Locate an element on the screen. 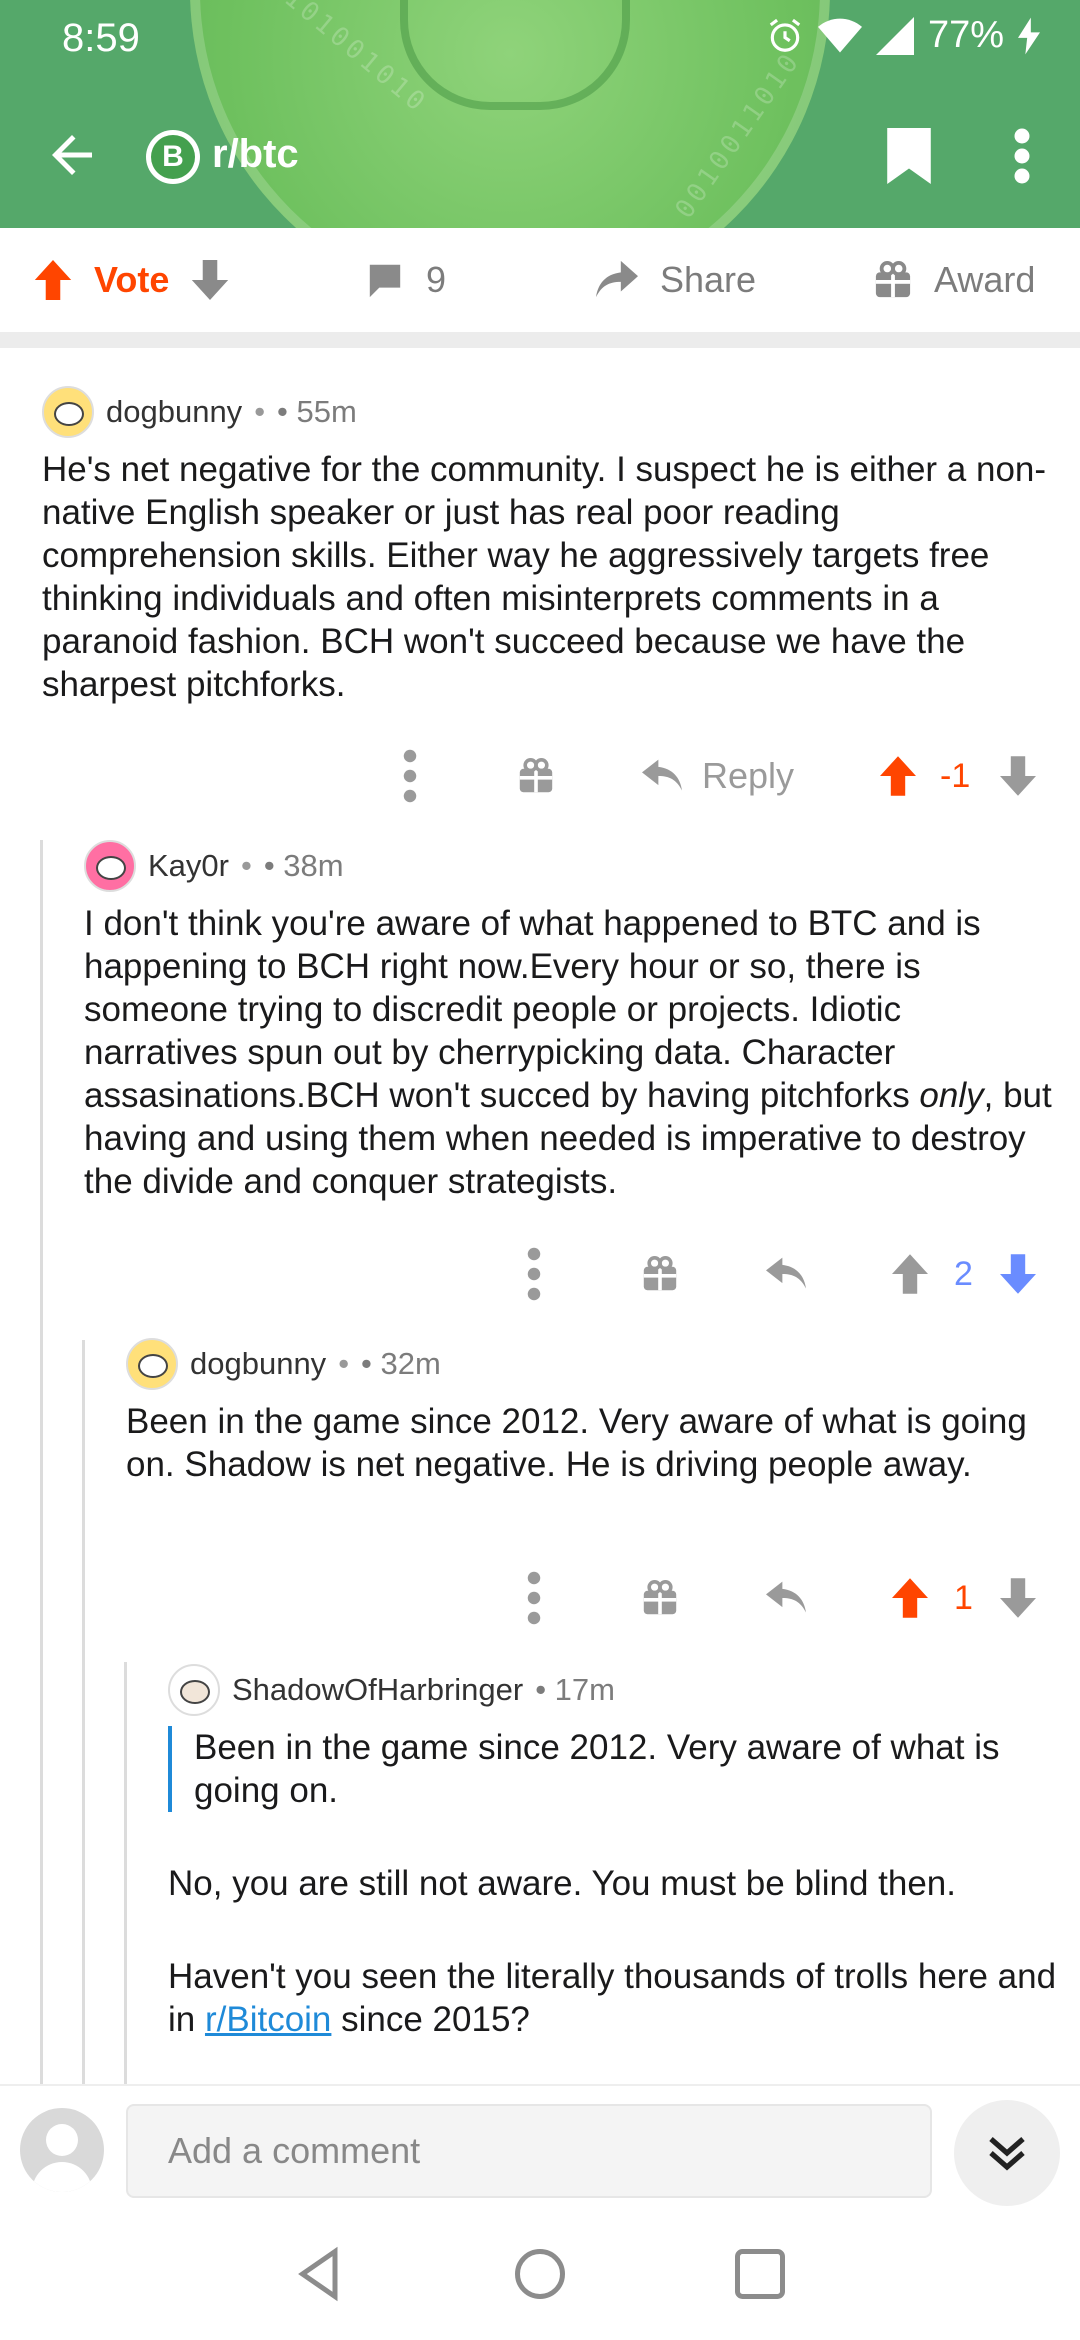 Image resolution: width=1080 pixels, height=2340 pixels. share-label: Share is located at coordinates (708, 279).